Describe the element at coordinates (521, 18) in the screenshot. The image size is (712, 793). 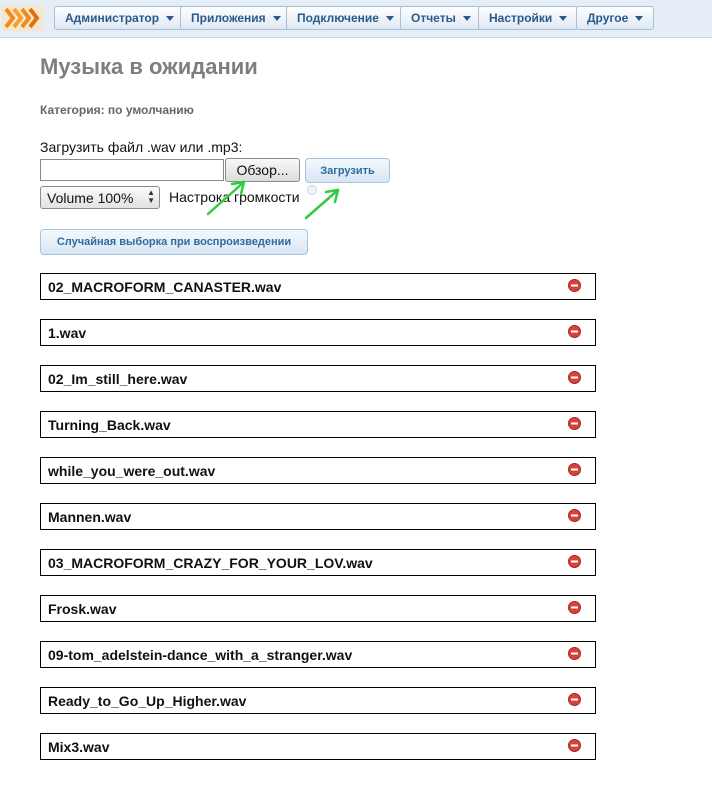
I see `menu-label: Настройки` at that location.